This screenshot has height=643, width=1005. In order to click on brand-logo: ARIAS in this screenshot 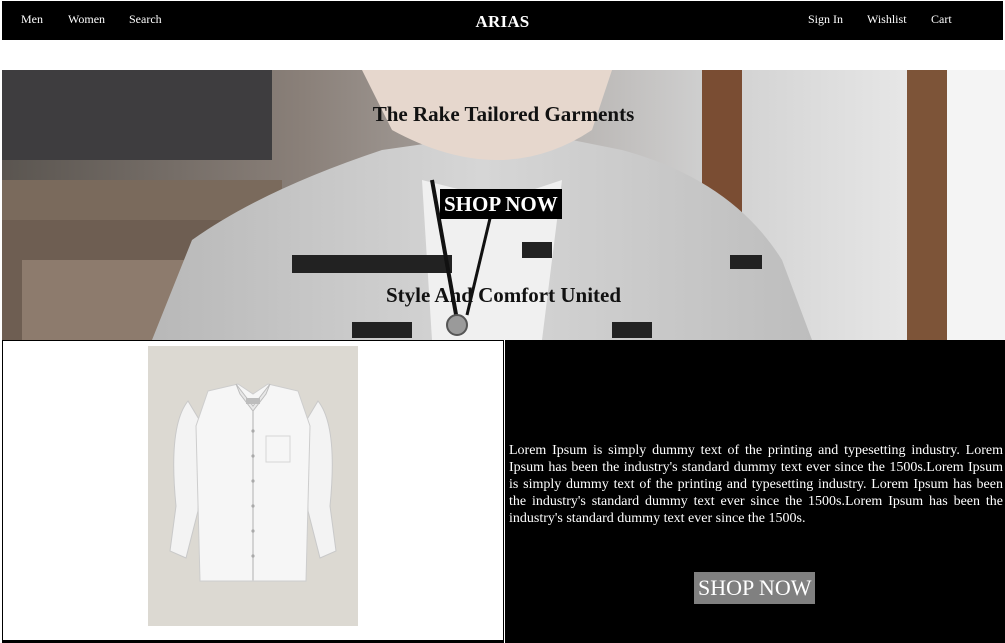, I will do `click(502, 22)`.